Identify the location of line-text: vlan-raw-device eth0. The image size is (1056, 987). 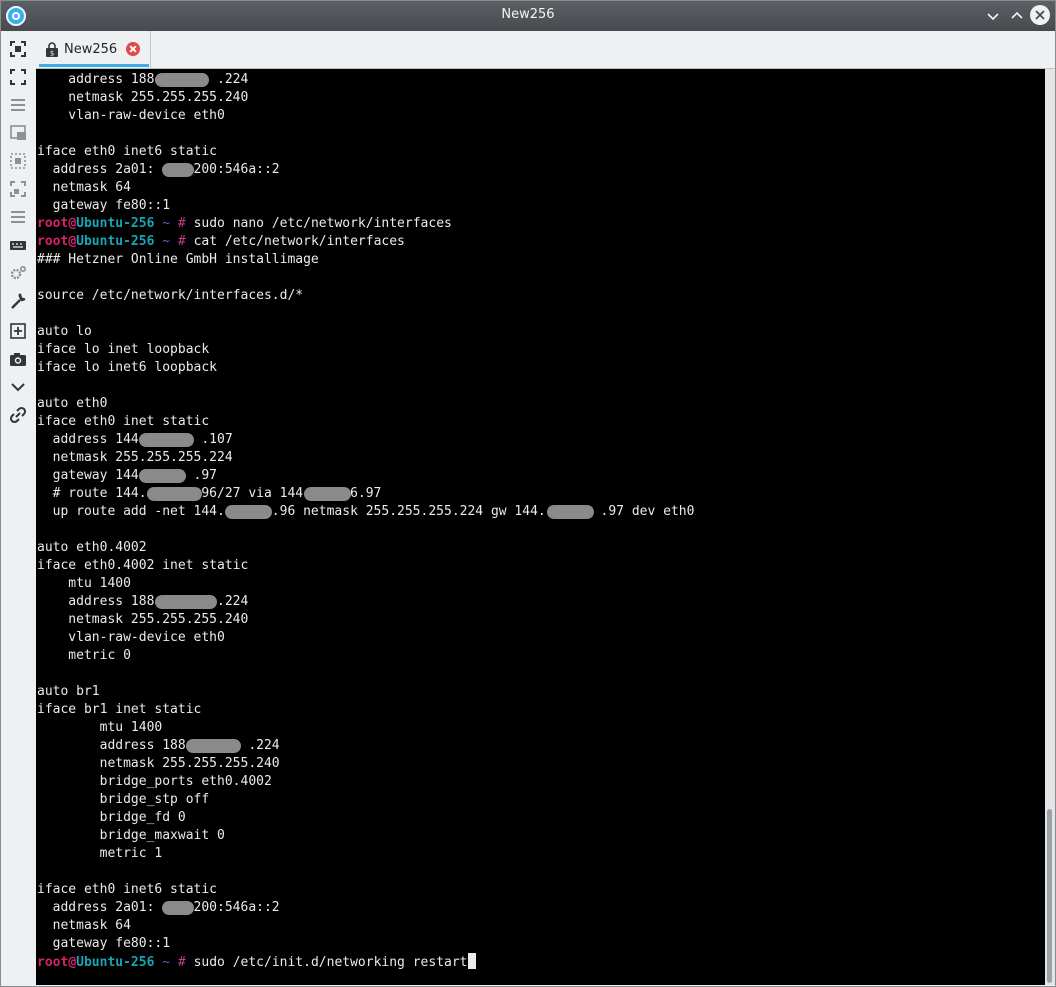
(131, 637).